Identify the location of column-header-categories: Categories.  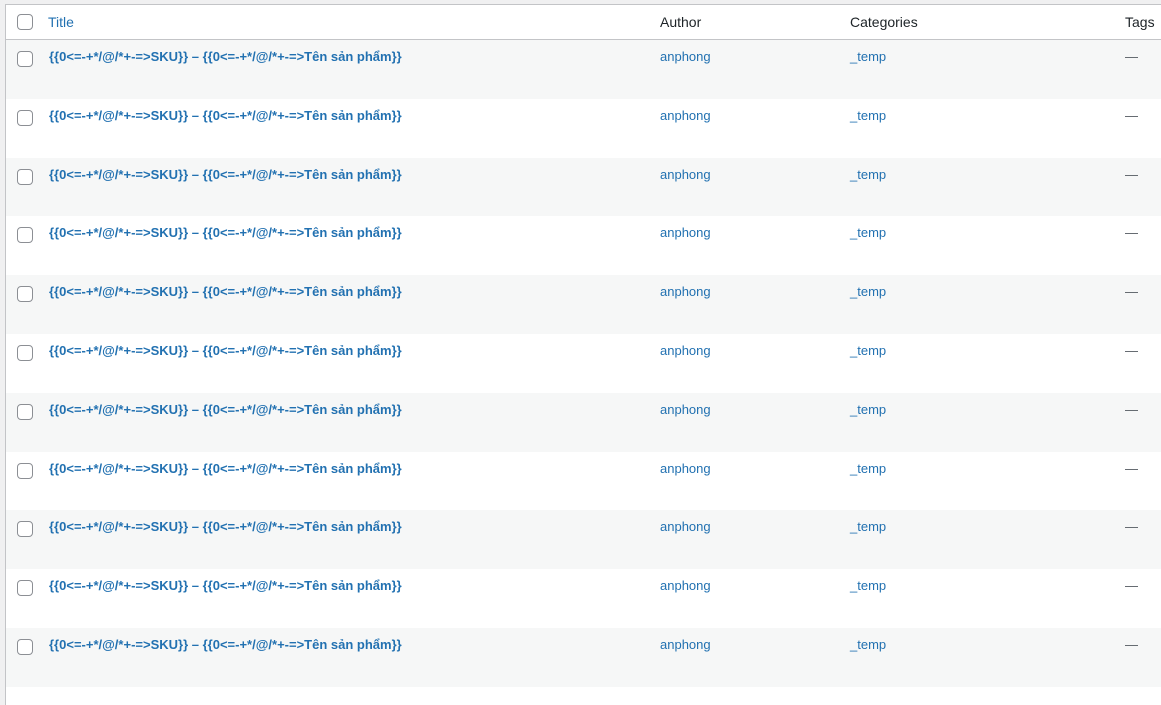
(884, 22).